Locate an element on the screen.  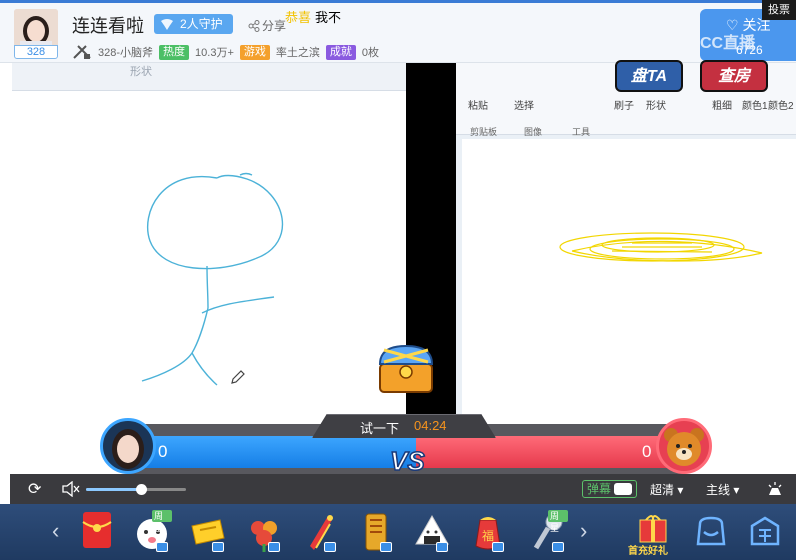
treasure-chest-icon is located at coordinates (406, 369).